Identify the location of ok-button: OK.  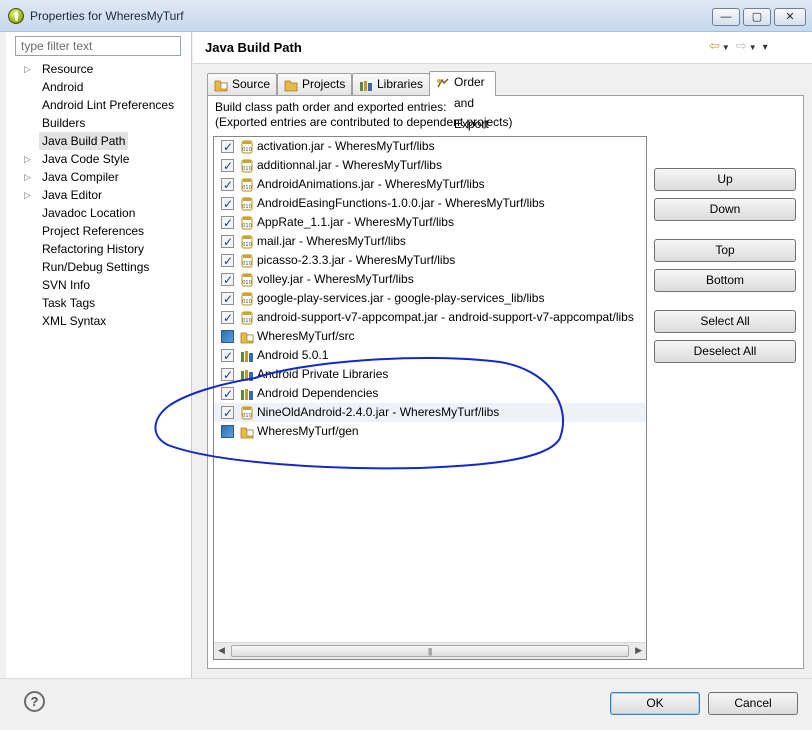
(655, 703).